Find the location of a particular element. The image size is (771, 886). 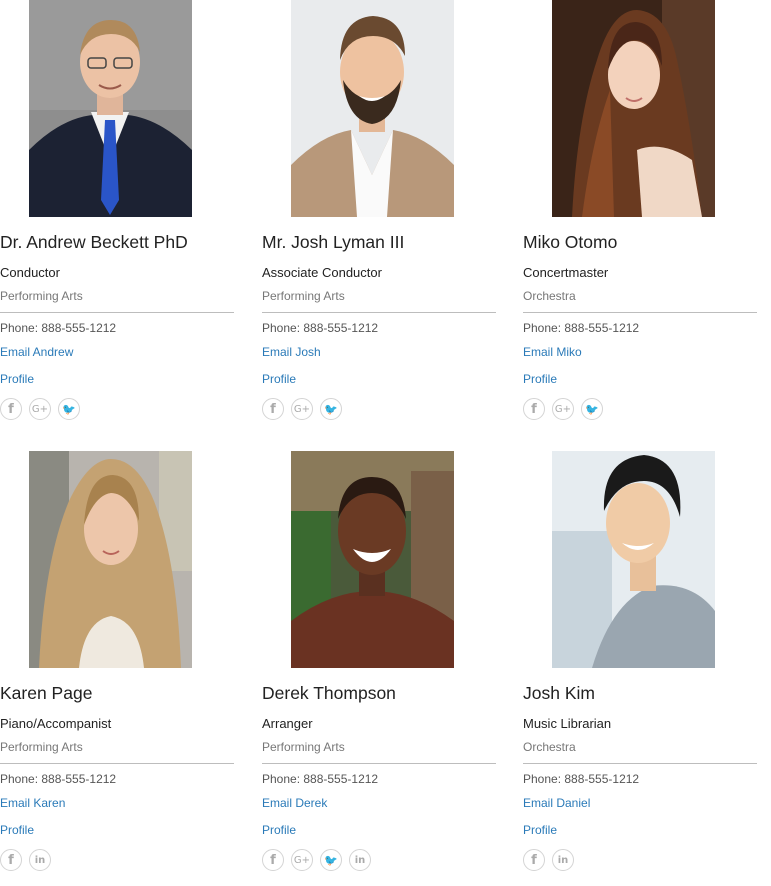

social-links: f G+ 🐦 in is located at coordinates (316, 861).